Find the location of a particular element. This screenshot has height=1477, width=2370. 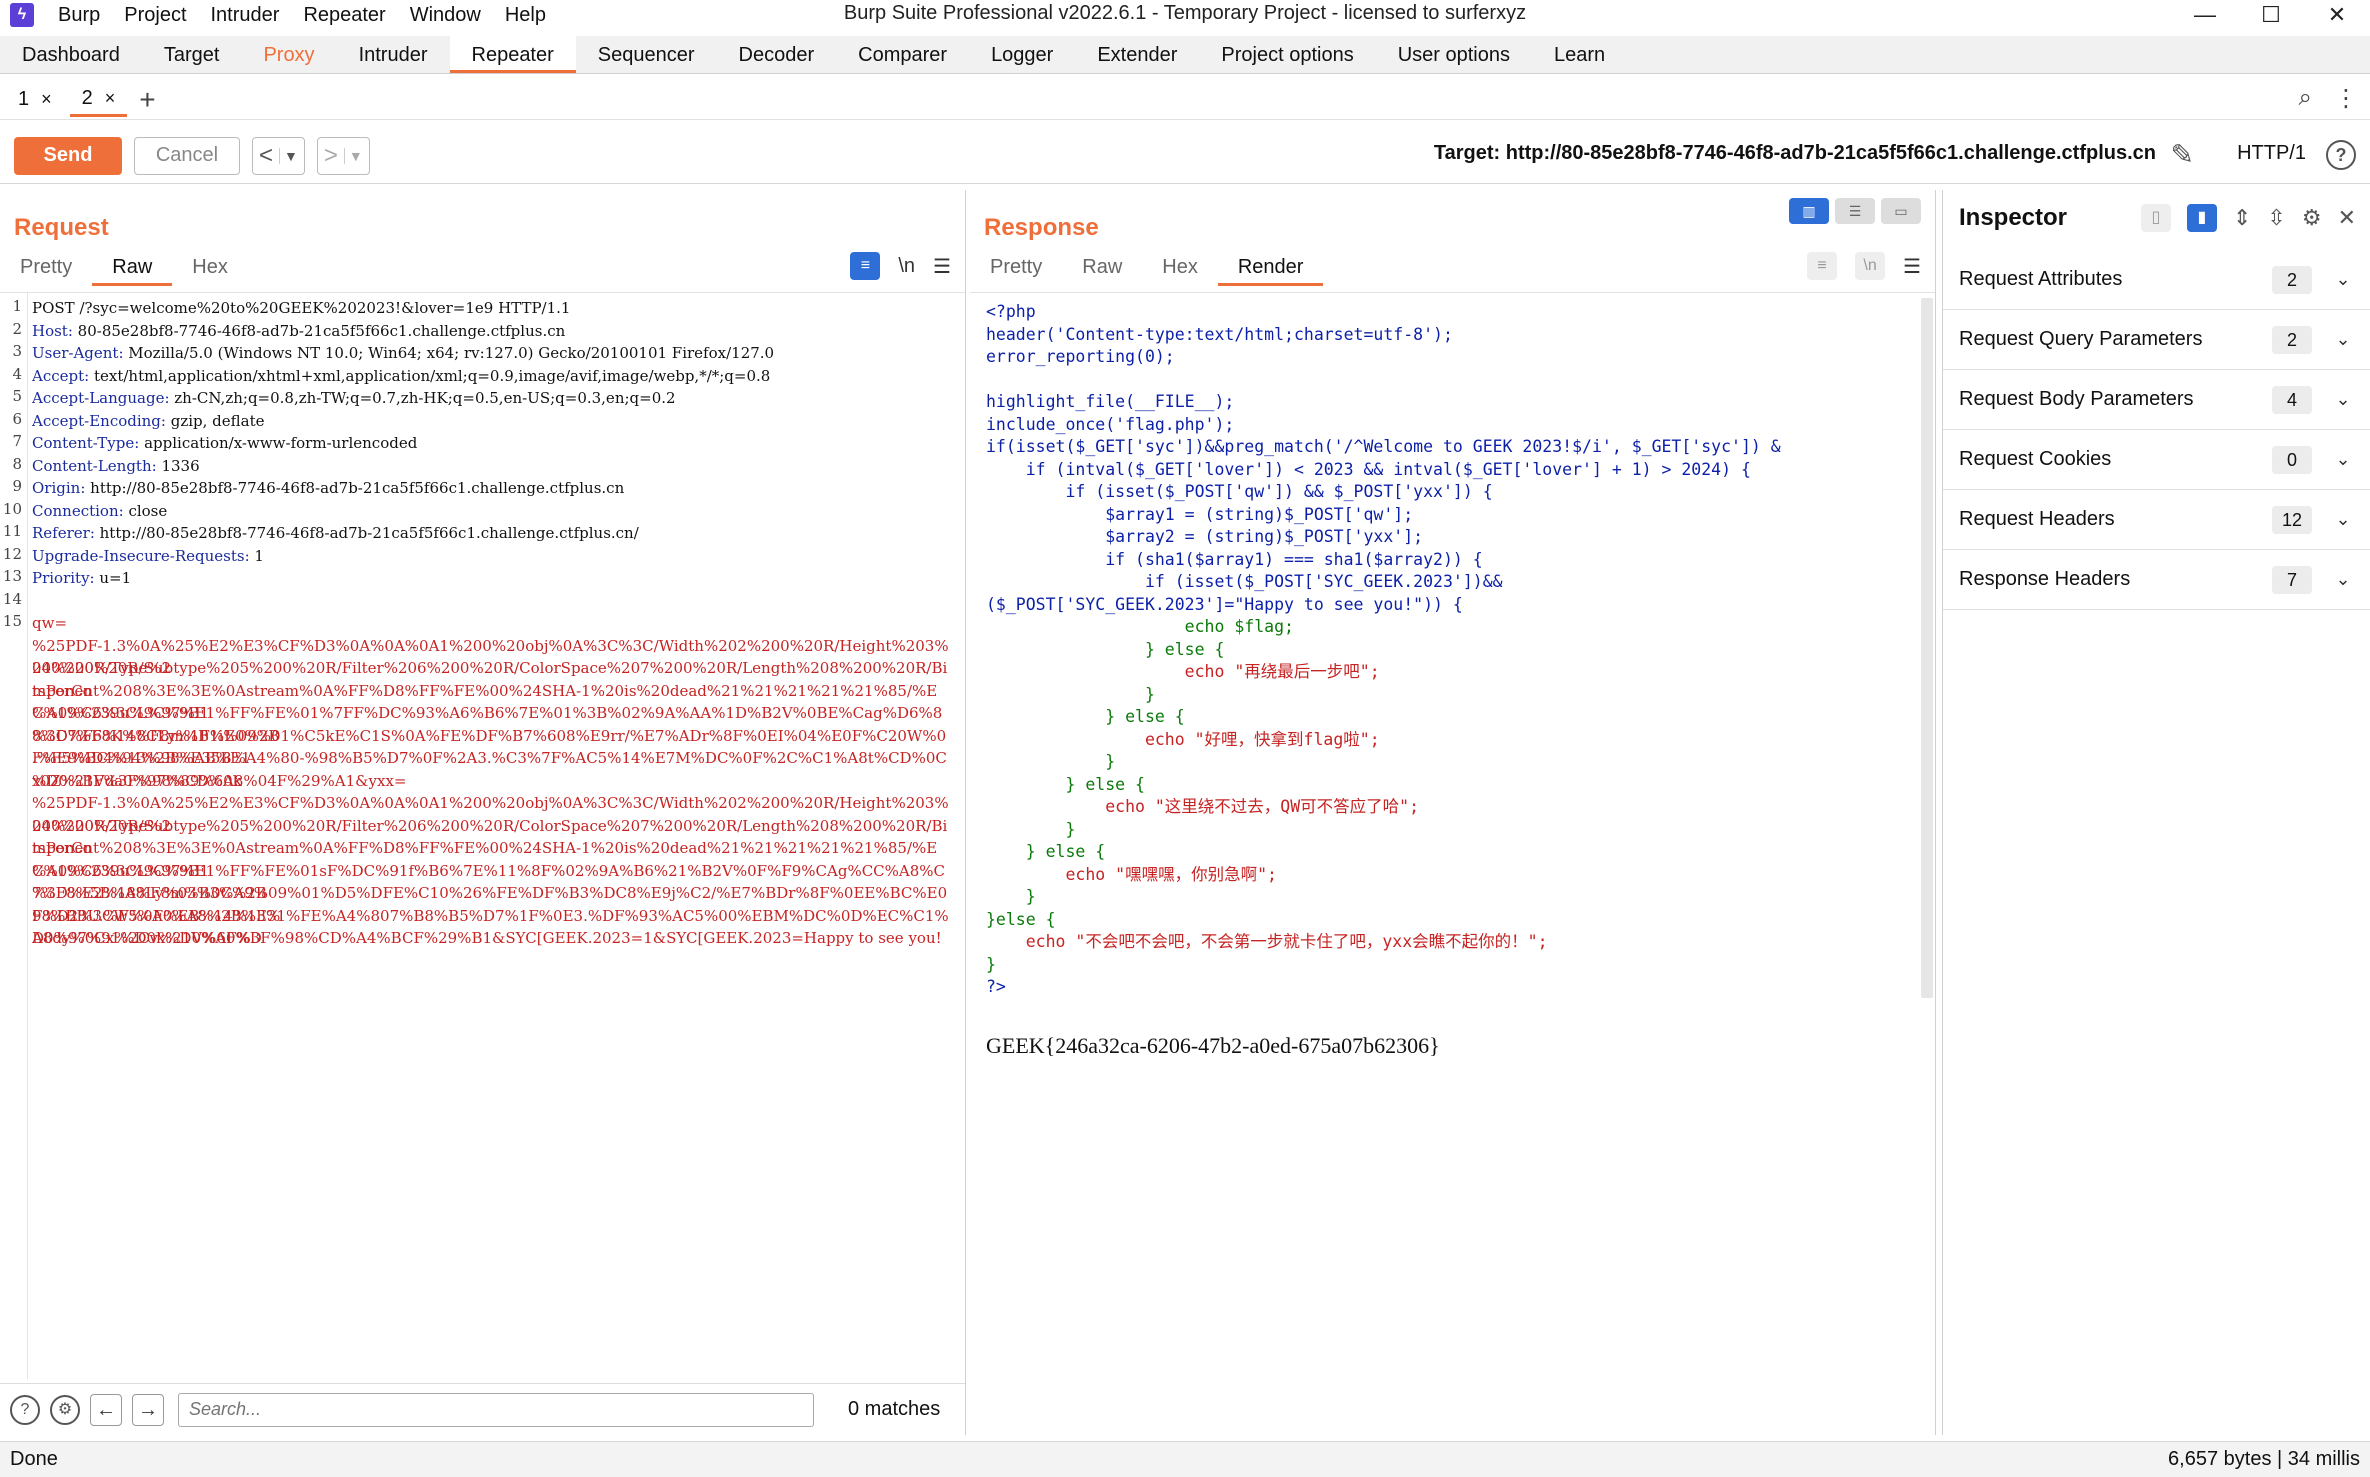

cancel-button: Cancel is located at coordinates (187, 155).